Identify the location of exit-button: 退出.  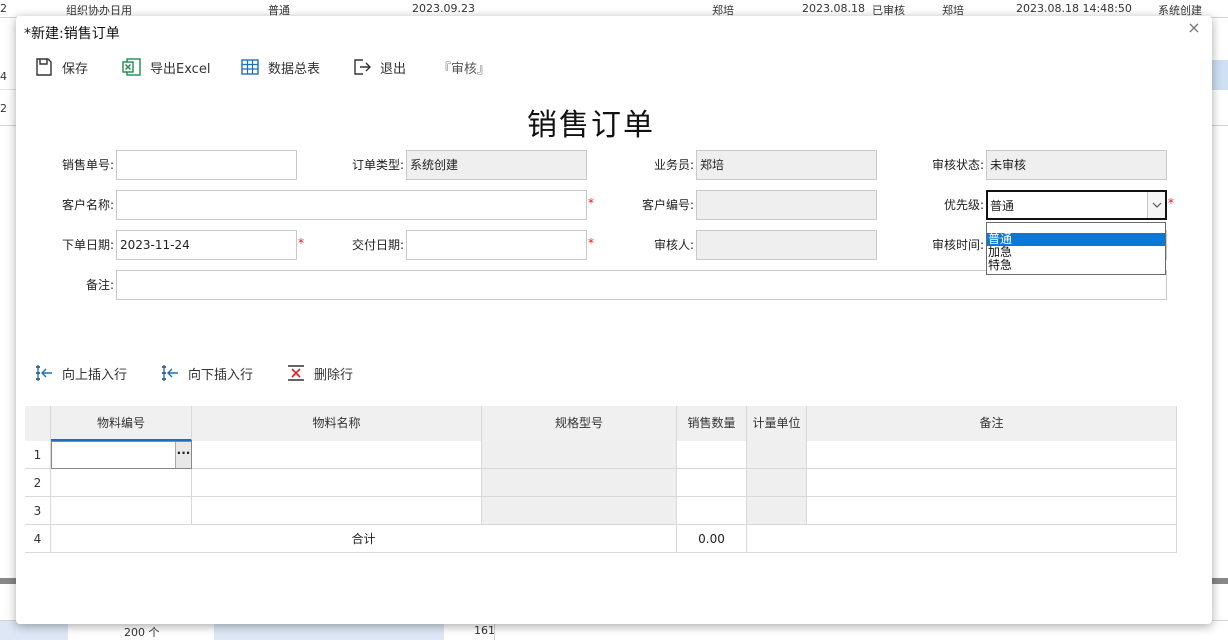
(379, 67).